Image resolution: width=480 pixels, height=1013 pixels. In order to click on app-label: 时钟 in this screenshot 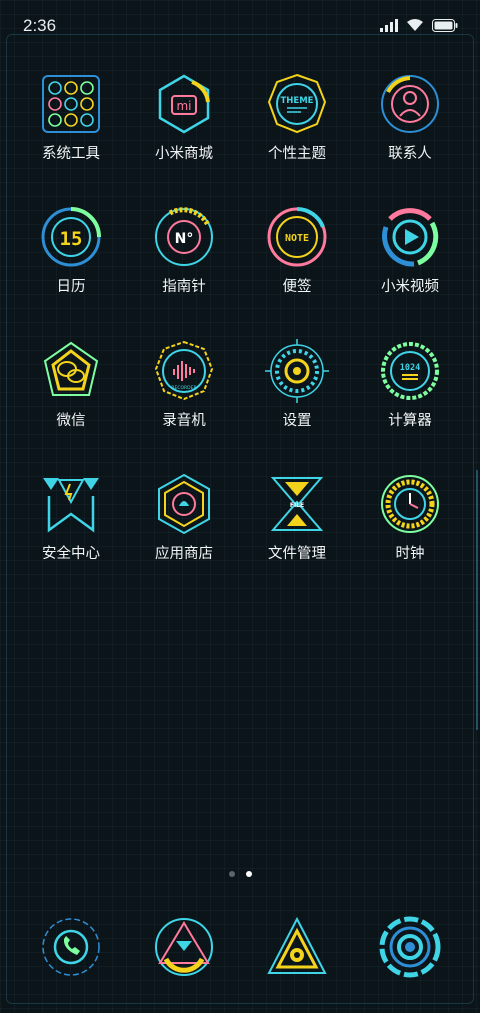, I will do `click(410, 554)`.